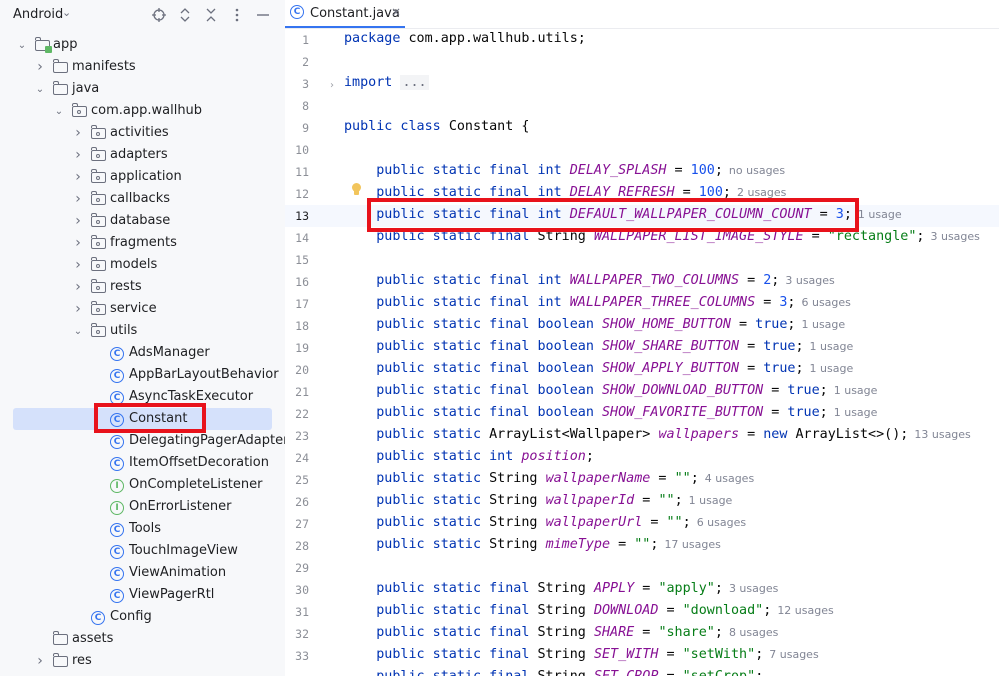 The height and width of the screenshot is (676, 999). I want to click on usage-hint: 12 usages, so click(805, 610).